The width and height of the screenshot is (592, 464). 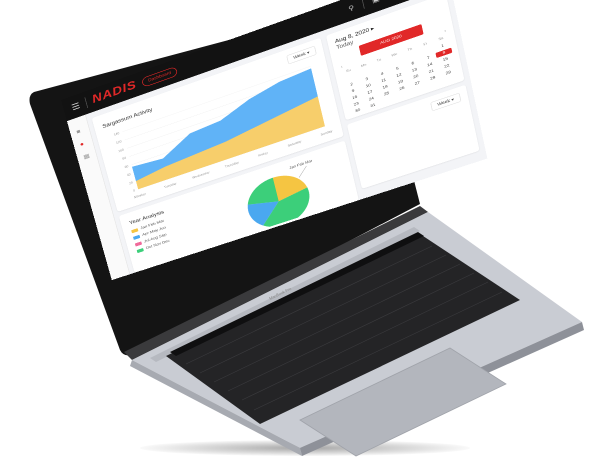 What do you see at coordinates (121, 150) in the screenshot?
I see `y-tick-label: 100` at bounding box center [121, 150].